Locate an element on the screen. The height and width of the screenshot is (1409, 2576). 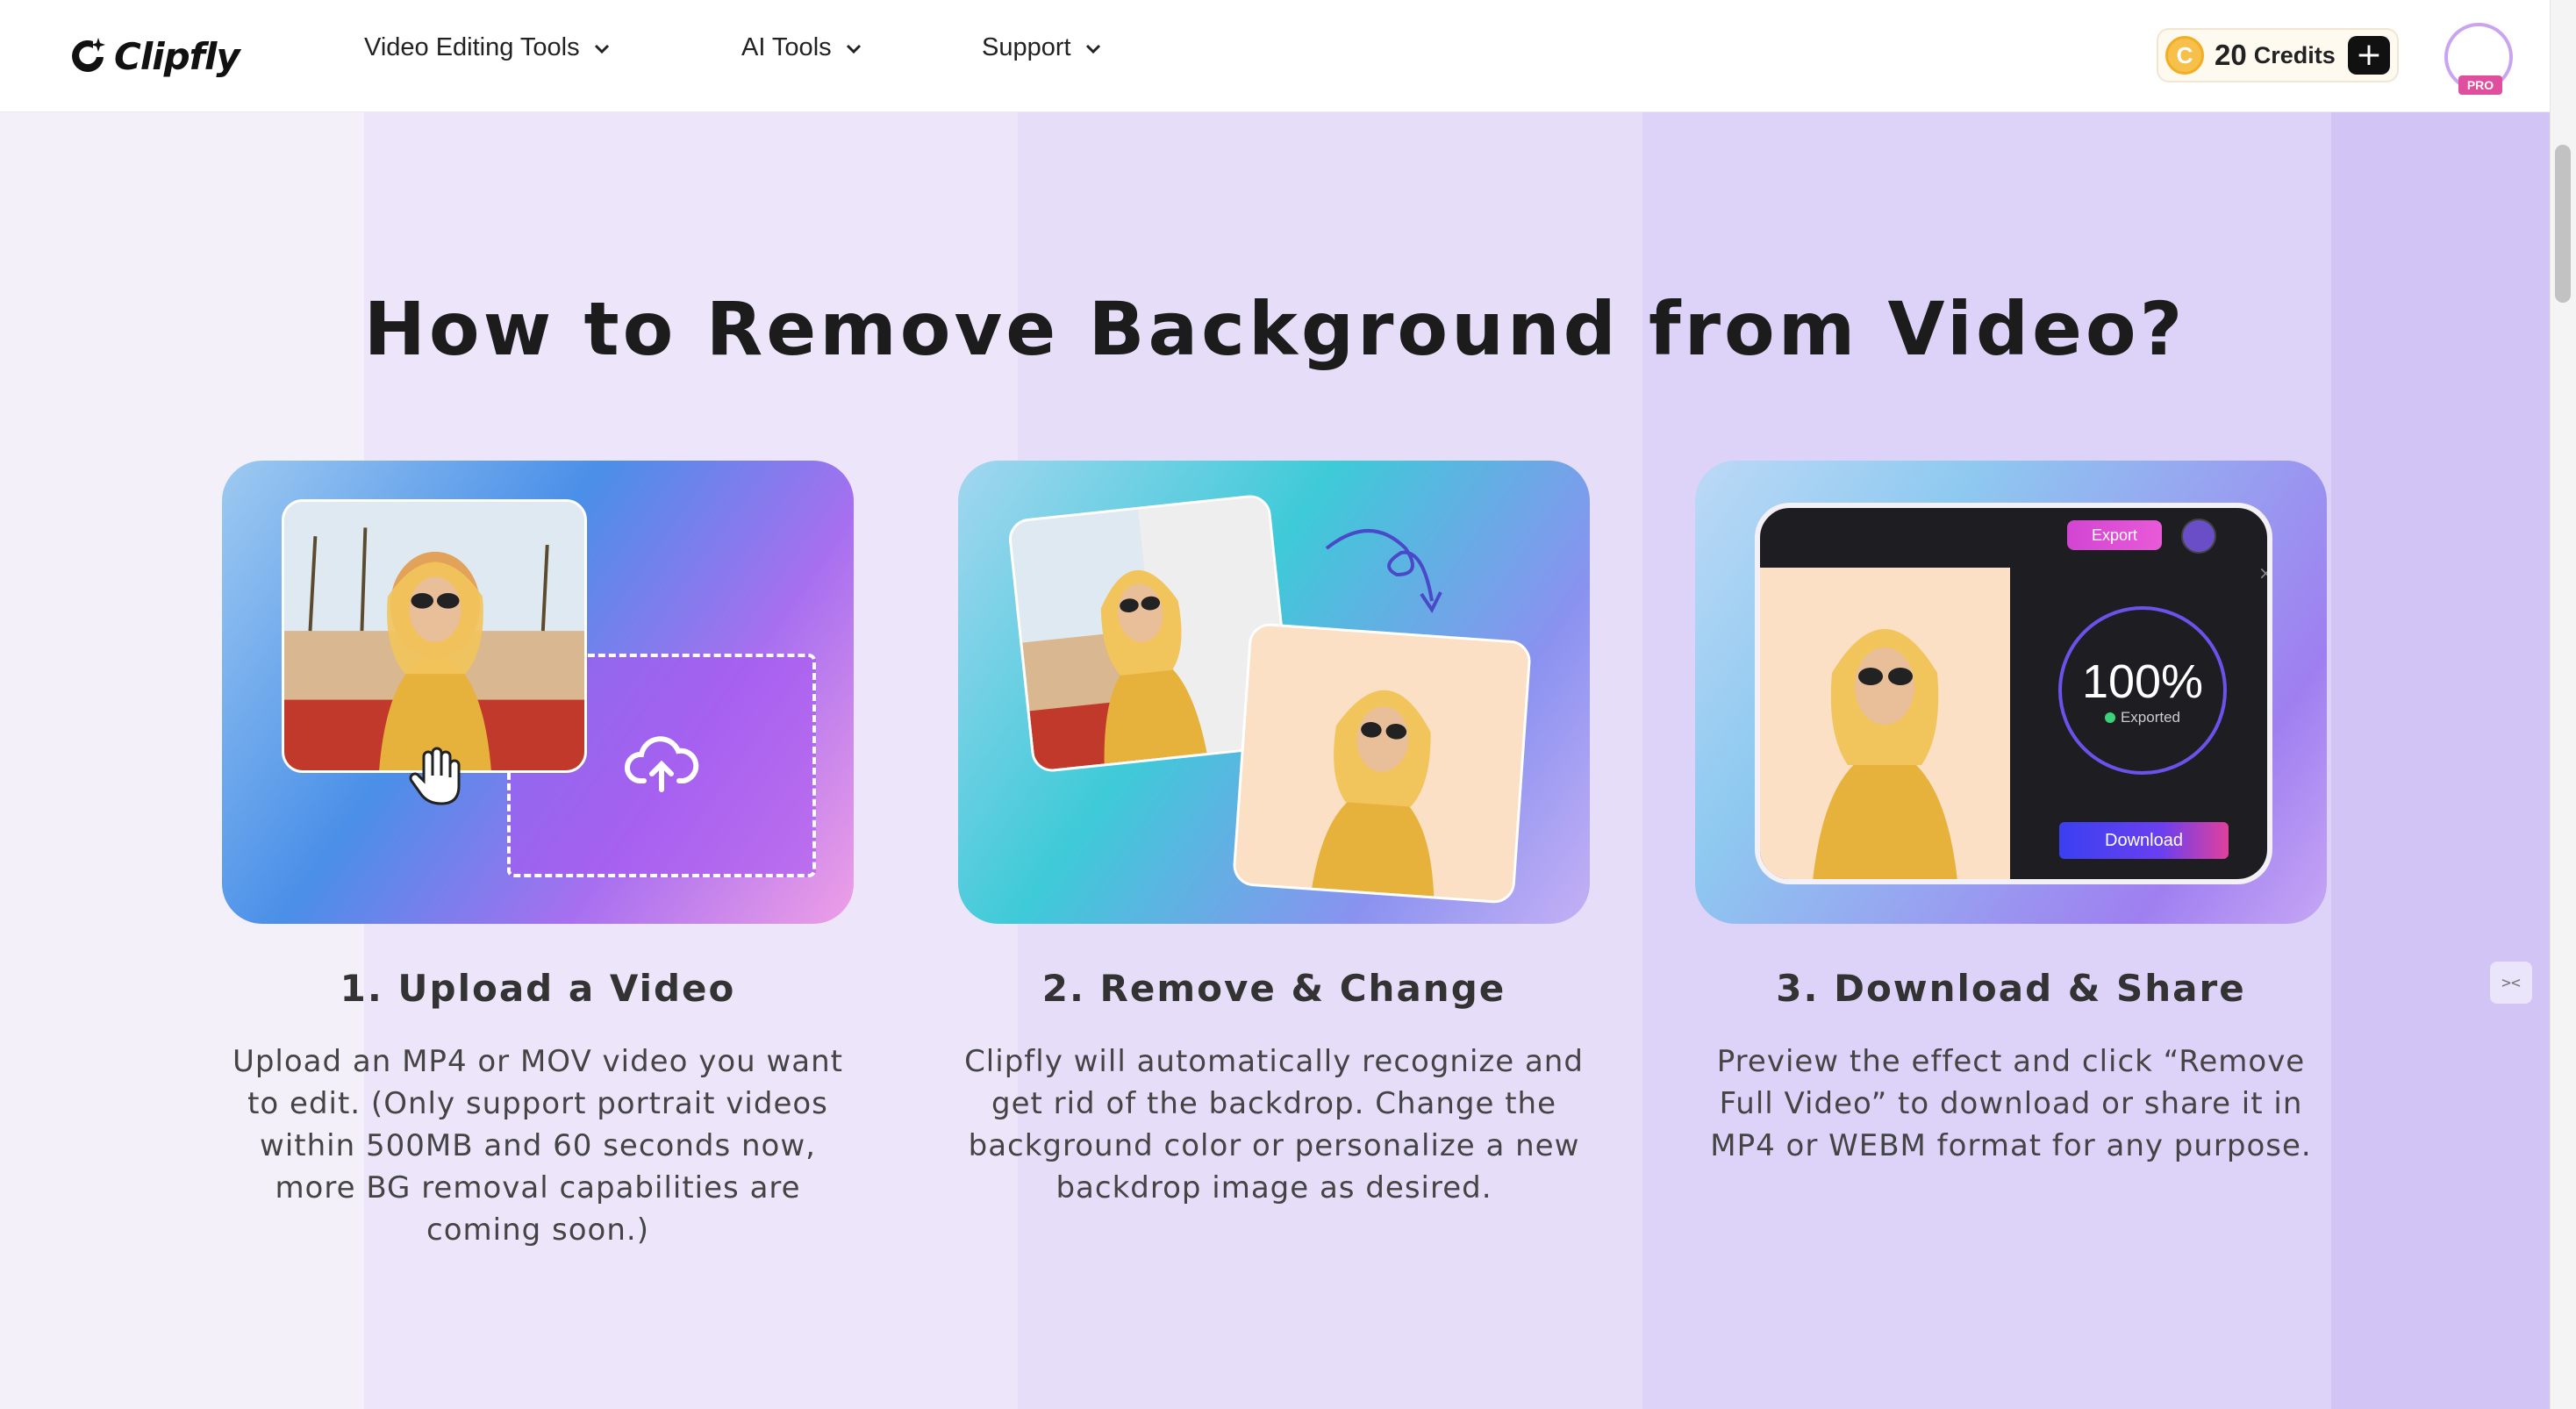
close-icon: × is located at coordinates (2262, 572).